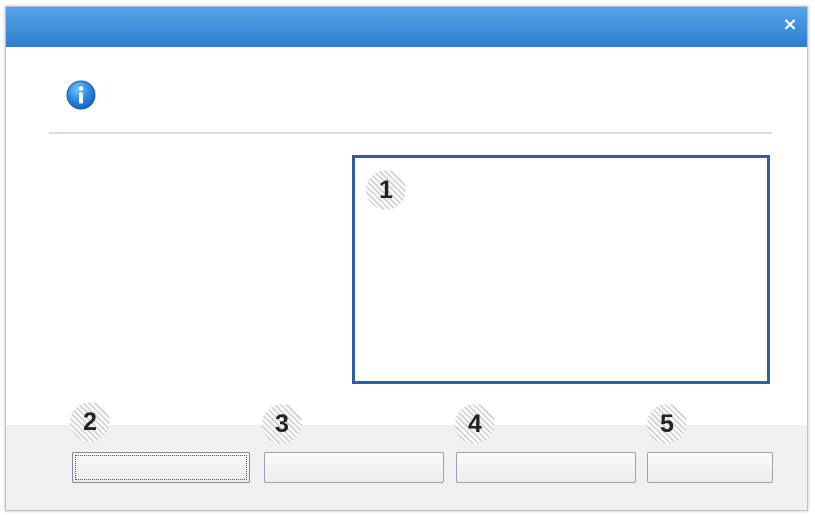 The image size is (815, 515). What do you see at coordinates (386, 190) in the screenshot?
I see `callout-1: 1` at bounding box center [386, 190].